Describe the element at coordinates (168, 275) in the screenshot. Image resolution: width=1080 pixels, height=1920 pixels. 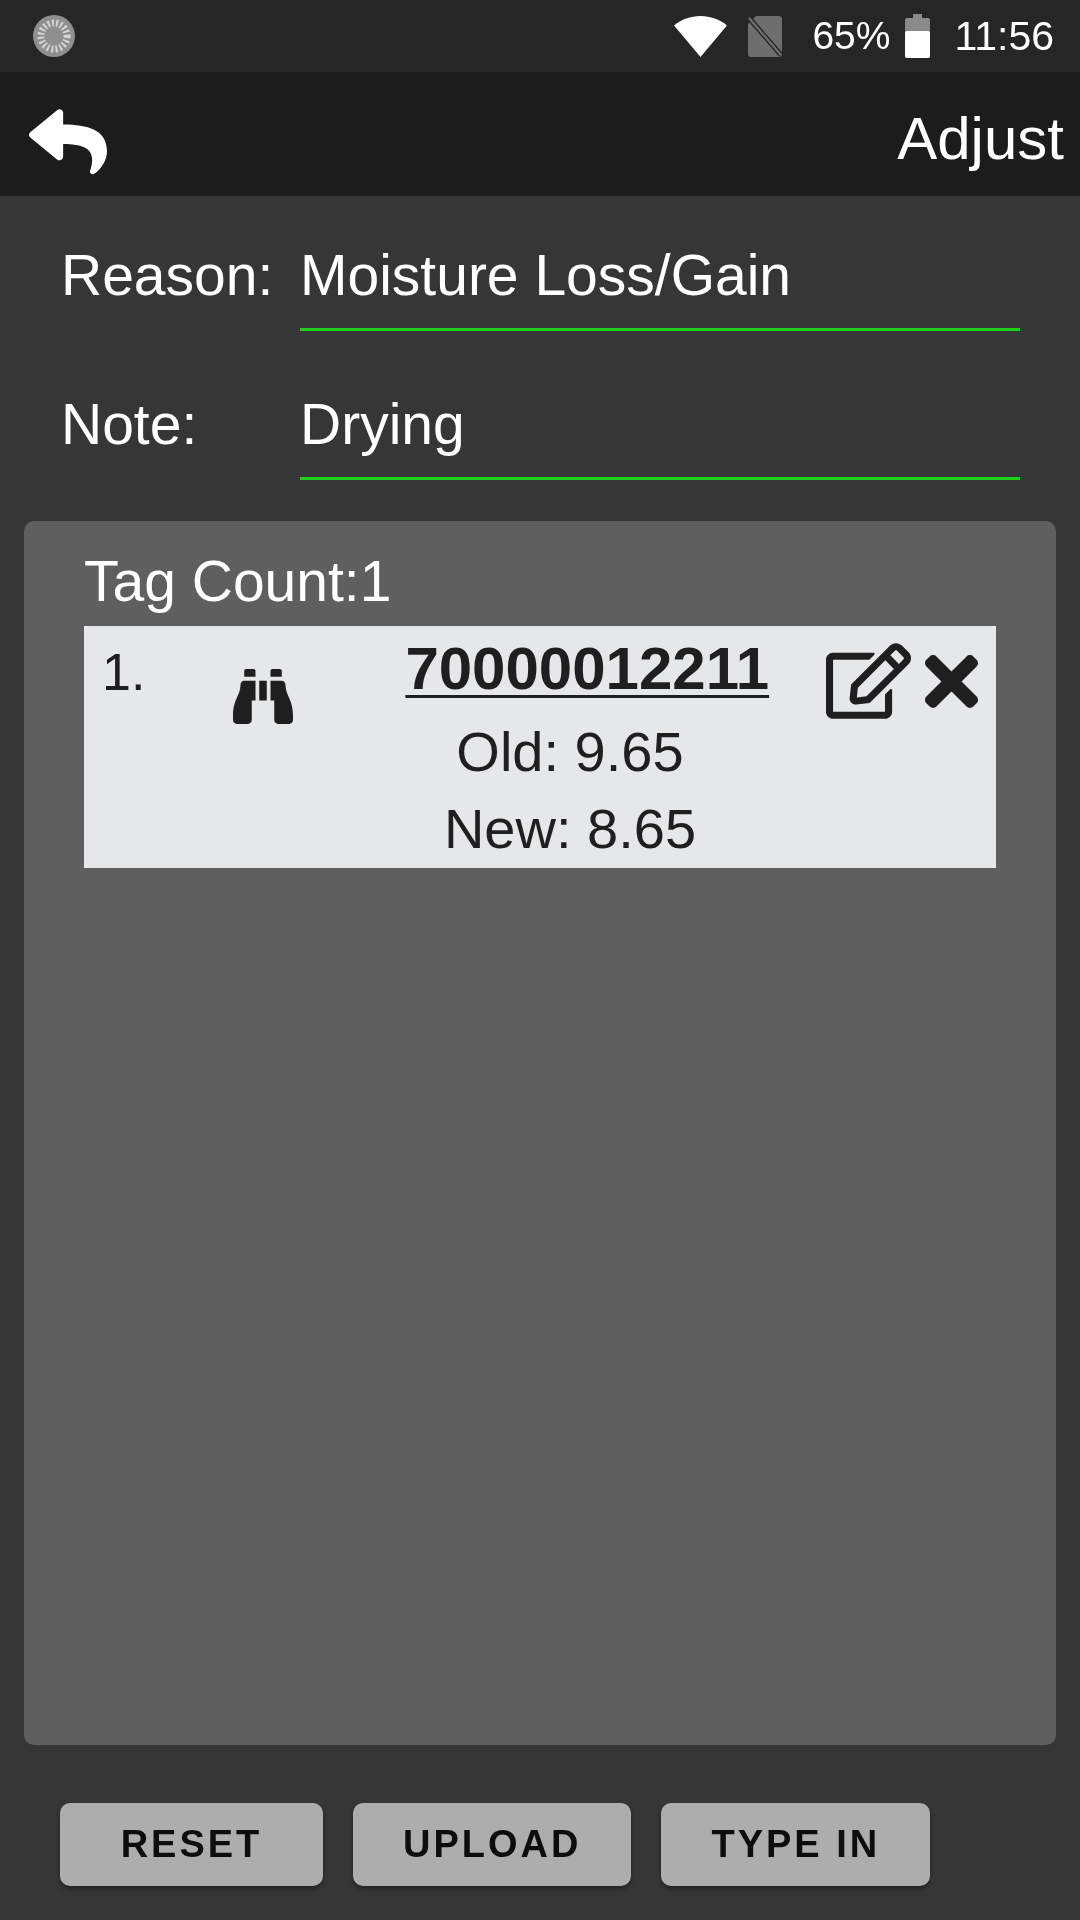
I see `field-label: Reason:` at that location.